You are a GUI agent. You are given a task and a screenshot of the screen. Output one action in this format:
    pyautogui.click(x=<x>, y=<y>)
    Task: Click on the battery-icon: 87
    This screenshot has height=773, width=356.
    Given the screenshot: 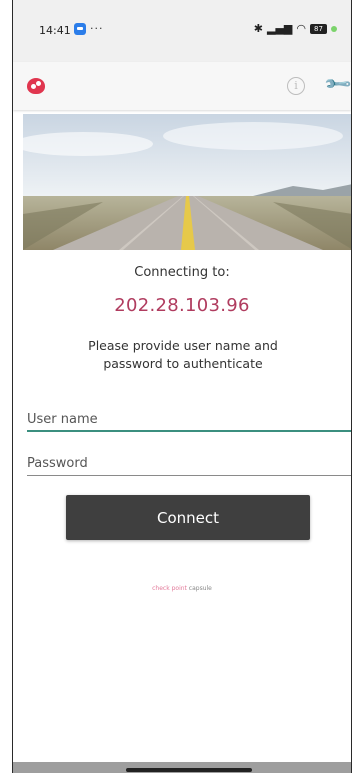 What is the action you would take?
    pyautogui.click(x=318, y=28)
    